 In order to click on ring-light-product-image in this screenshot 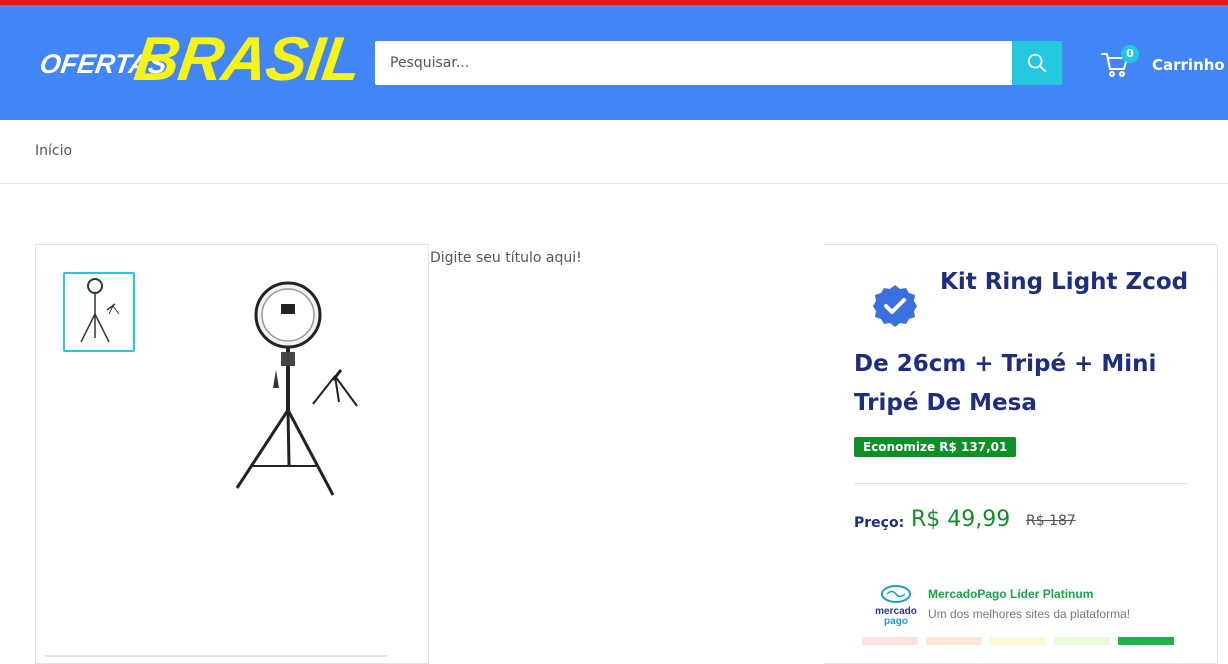, I will do `click(296, 388)`.